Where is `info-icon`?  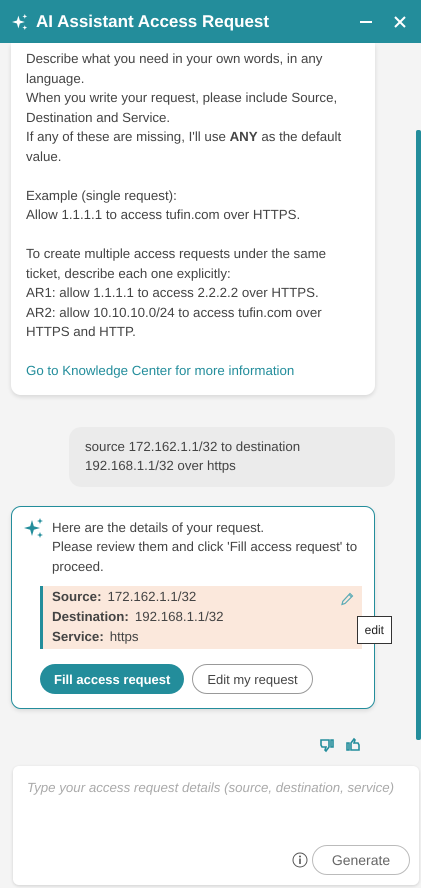 info-icon is located at coordinates (300, 860).